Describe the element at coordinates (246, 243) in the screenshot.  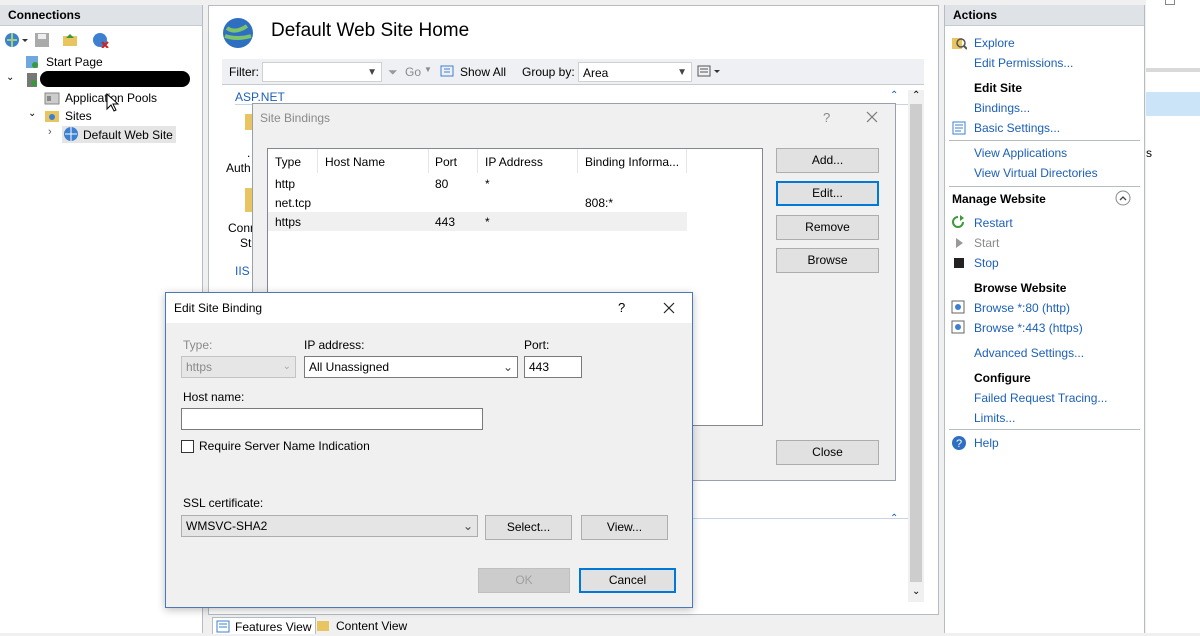
I see `feature-label-partial-4: St` at that location.